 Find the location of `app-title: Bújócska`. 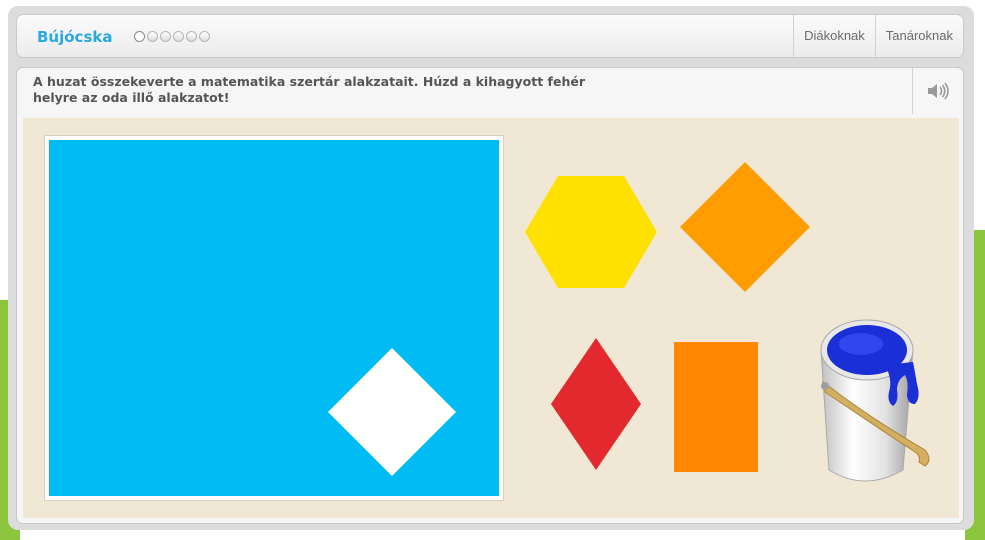

app-title: Bújócska is located at coordinates (75, 37).